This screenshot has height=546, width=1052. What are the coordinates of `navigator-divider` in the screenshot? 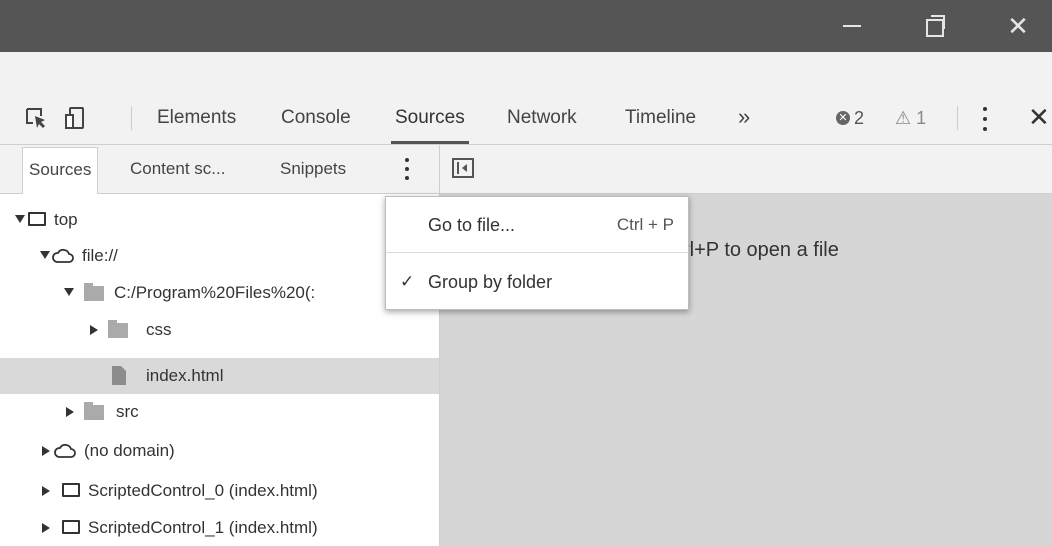 It's located at (439, 169).